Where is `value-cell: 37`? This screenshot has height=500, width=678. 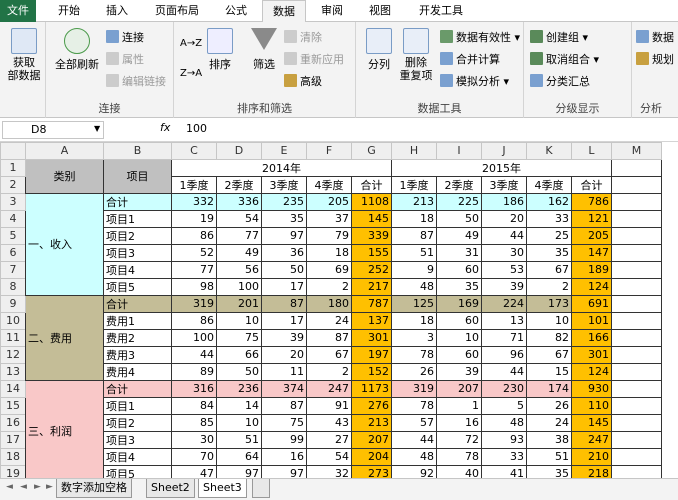
value-cell: 37 is located at coordinates (329, 218).